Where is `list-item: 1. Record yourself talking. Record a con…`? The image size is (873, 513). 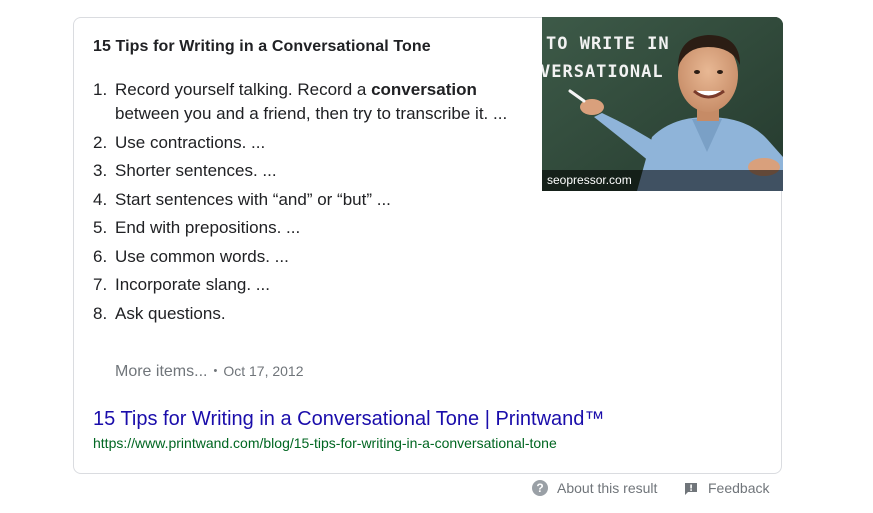 list-item: 1. Record yourself talking. Record a con… is located at coordinates (308, 102).